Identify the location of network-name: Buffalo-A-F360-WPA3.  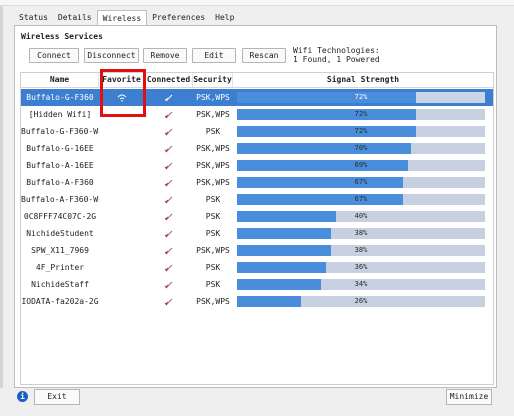
(60, 199).